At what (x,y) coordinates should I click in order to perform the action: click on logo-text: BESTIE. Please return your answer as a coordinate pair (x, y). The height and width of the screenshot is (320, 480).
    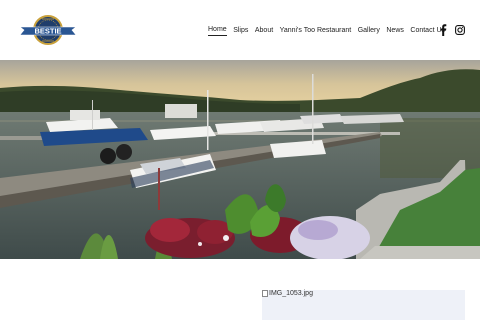
    Looking at the image, I should click on (47, 31).